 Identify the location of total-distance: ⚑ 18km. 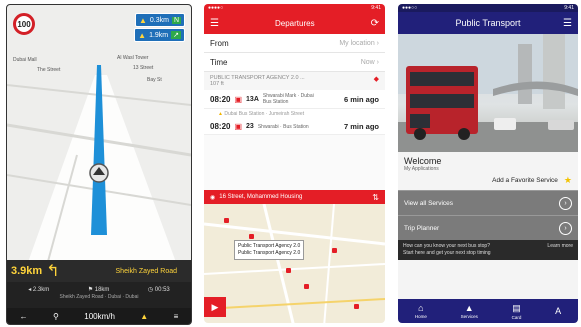
(98, 290).